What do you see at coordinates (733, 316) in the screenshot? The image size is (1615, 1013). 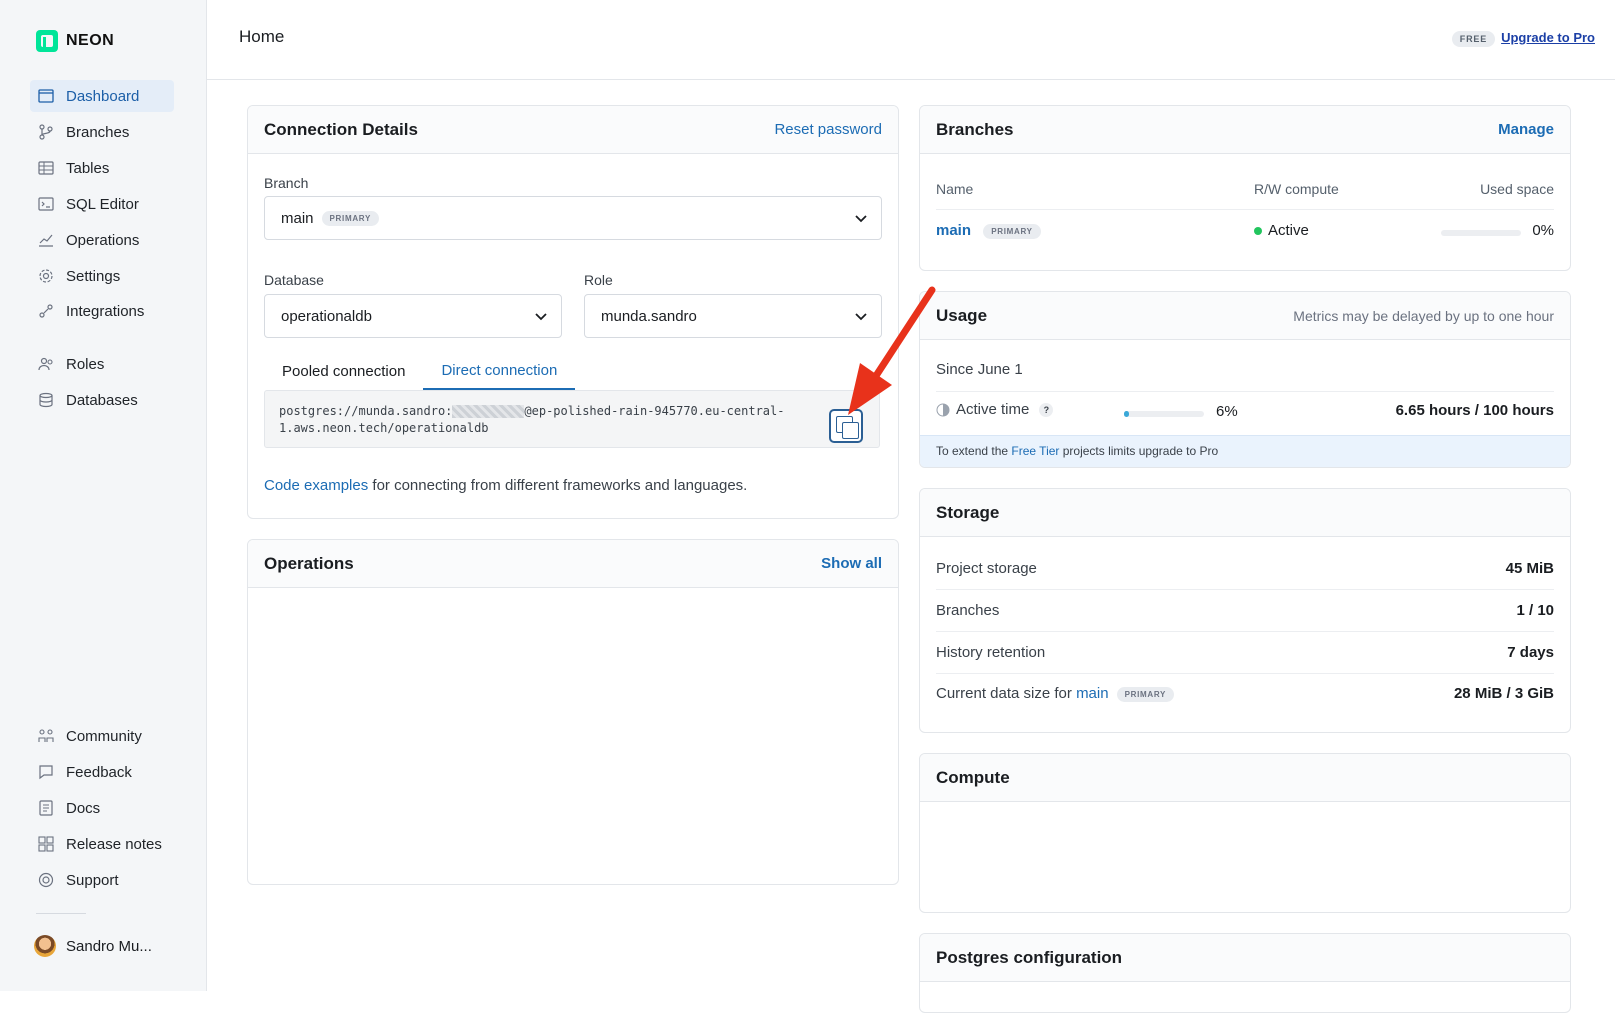 I see `role-select: munda.sandro` at bounding box center [733, 316].